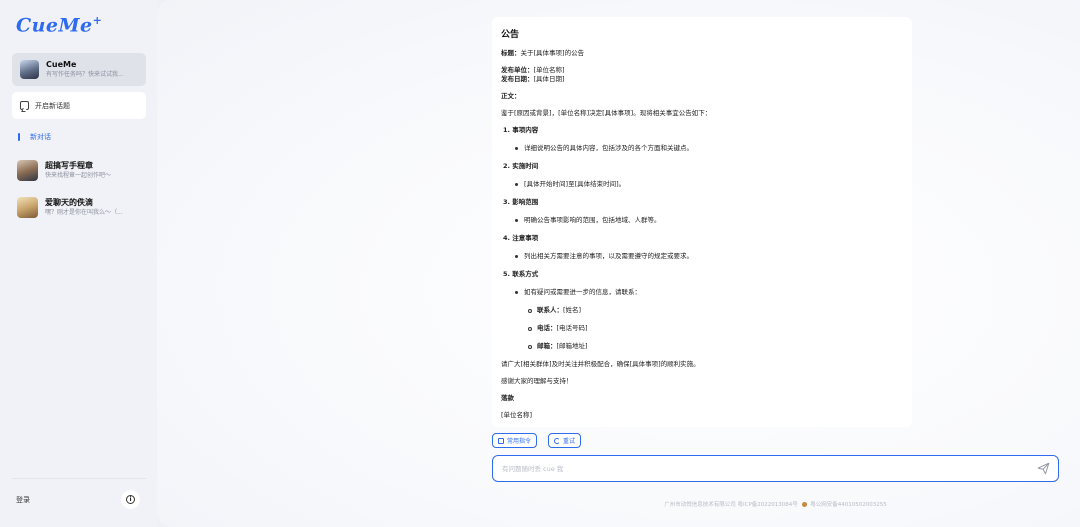 This screenshot has height=527, width=1080. I want to click on police-badge-icon, so click(804, 504).